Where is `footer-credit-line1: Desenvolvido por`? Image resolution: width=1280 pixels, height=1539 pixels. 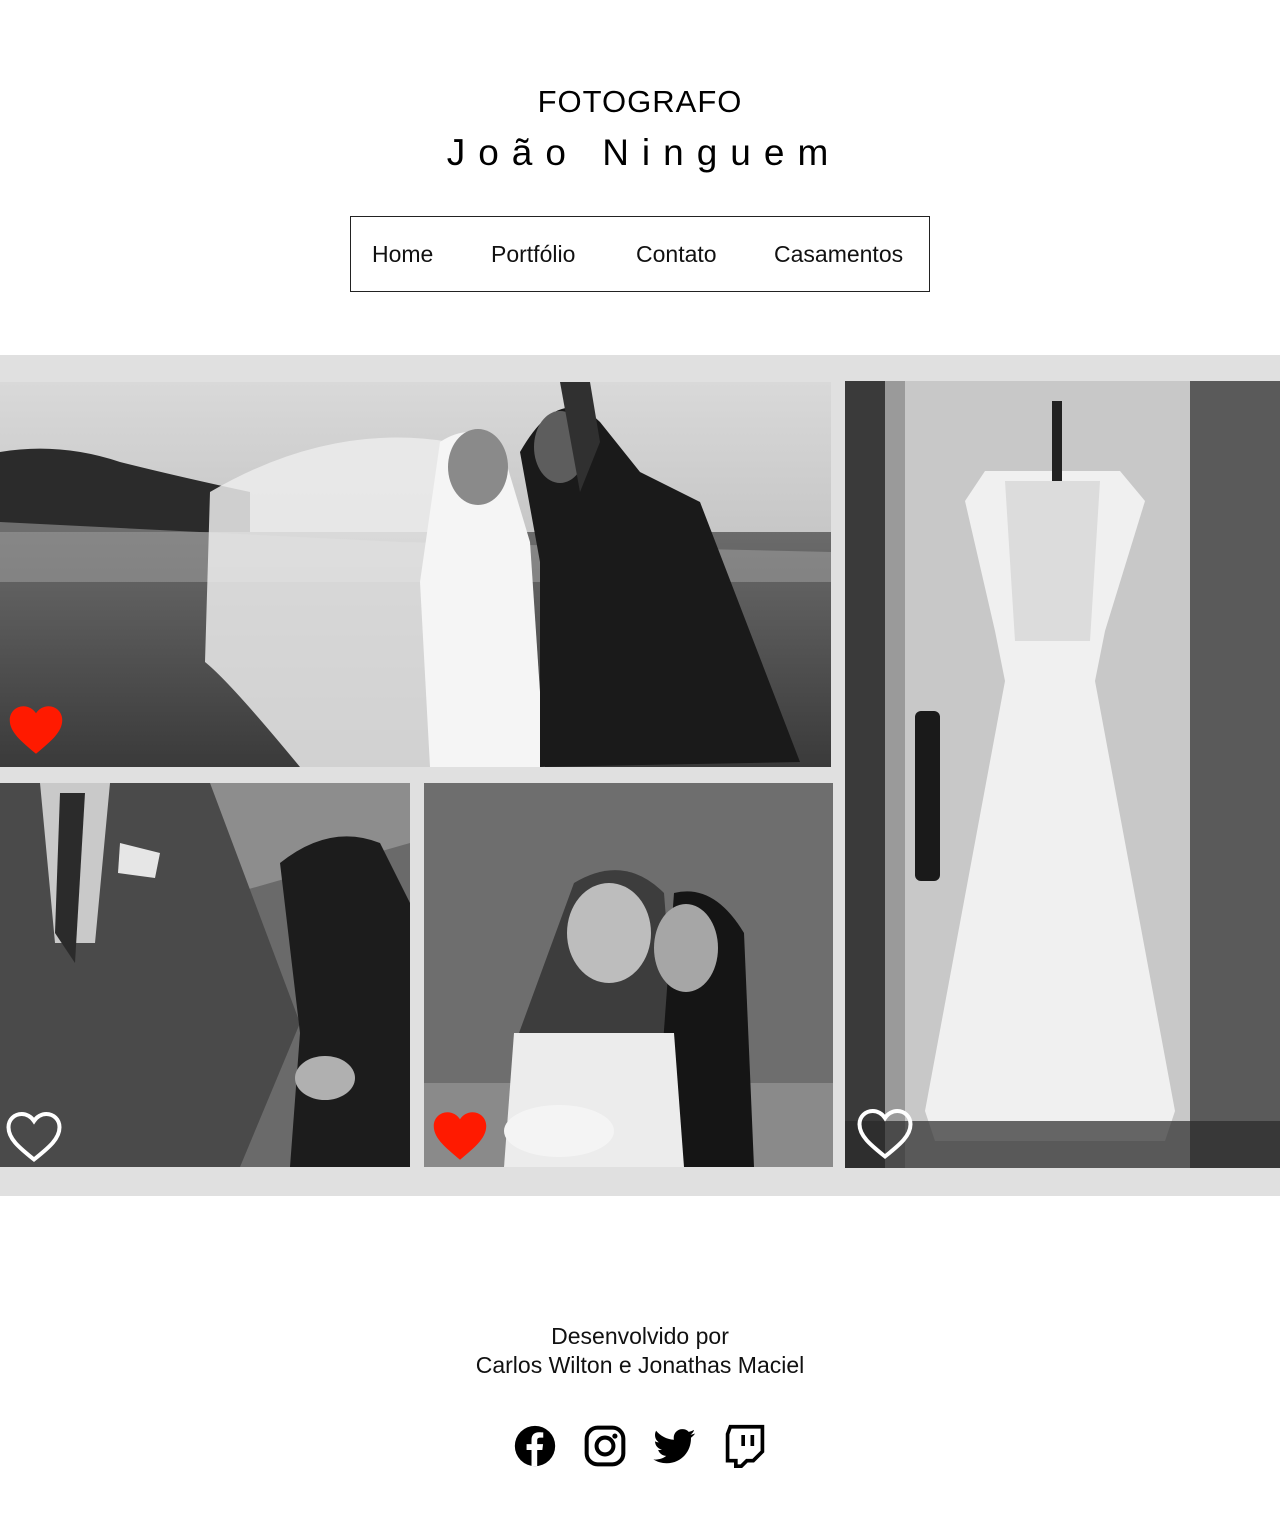
footer-credit-line1: Desenvolvido por is located at coordinates (640, 1336).